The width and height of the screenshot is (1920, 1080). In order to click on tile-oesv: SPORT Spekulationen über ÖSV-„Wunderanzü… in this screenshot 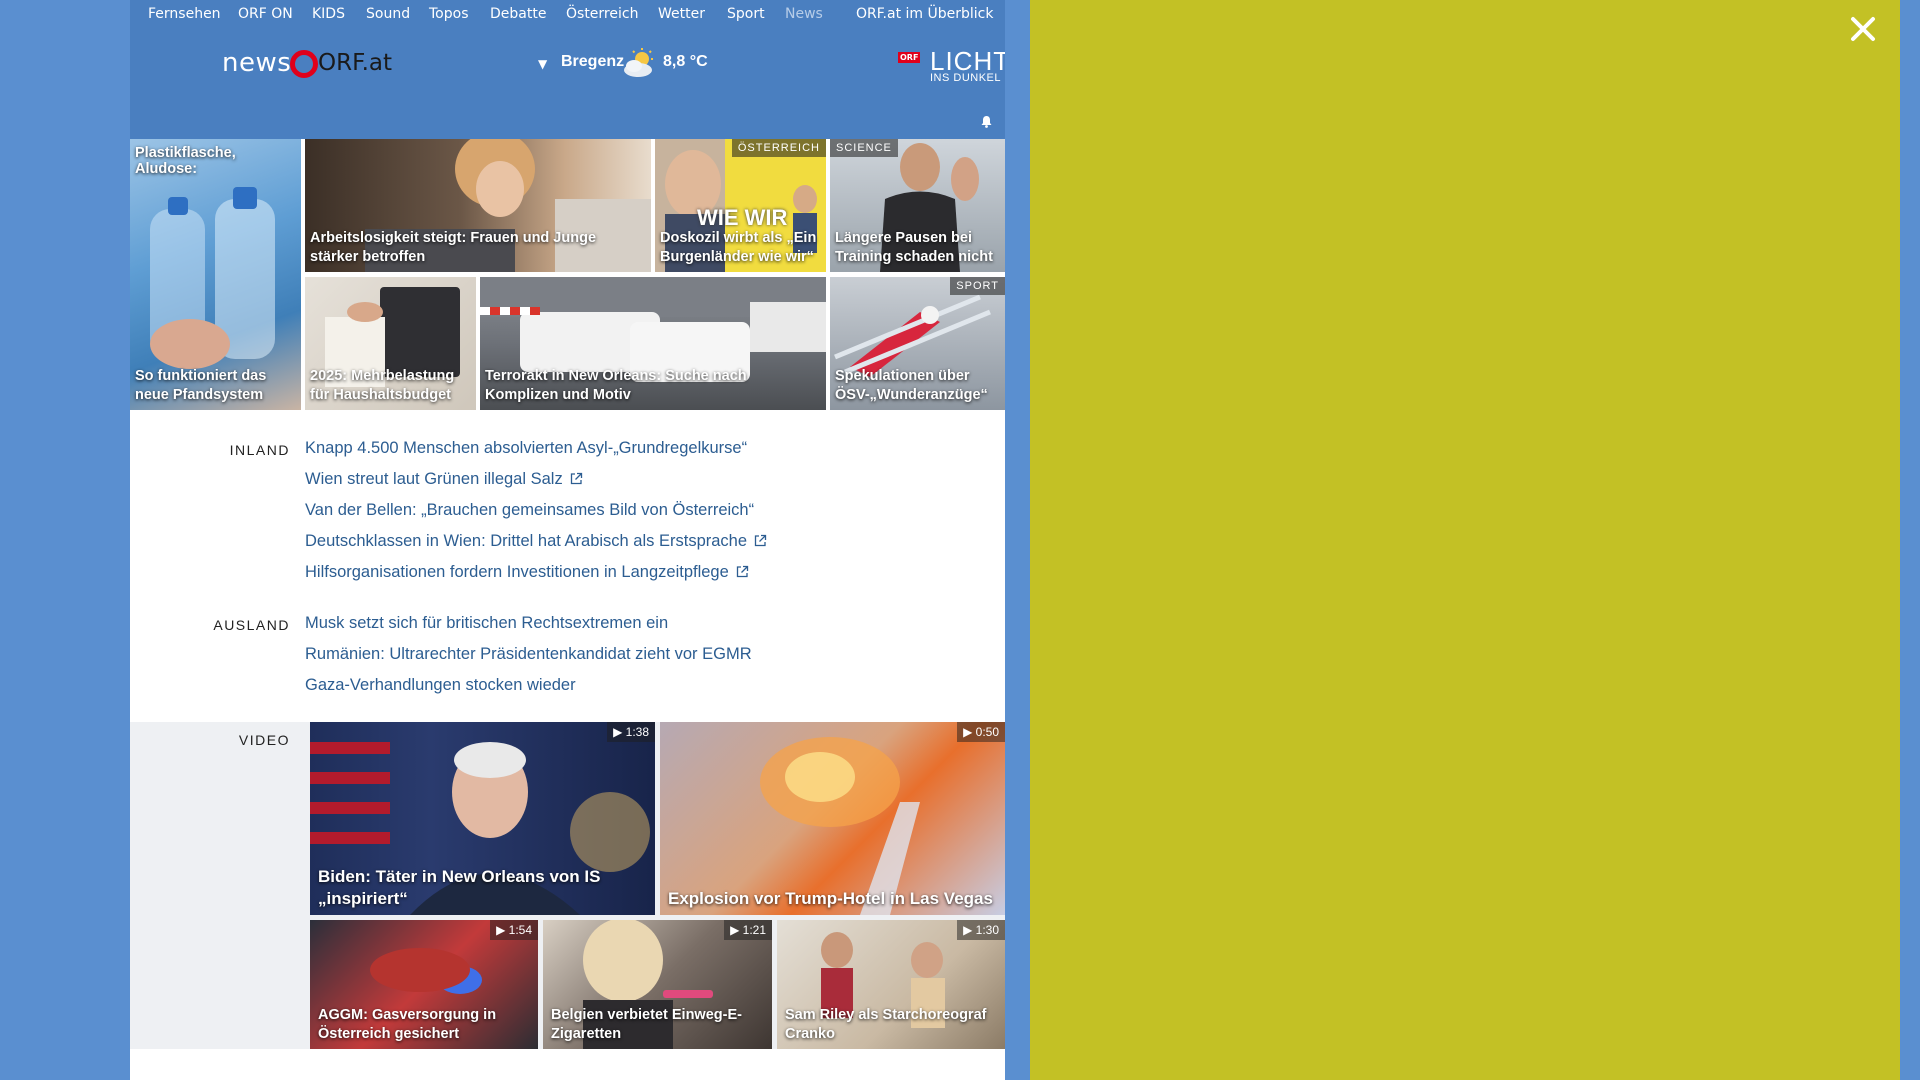, I will do `click(917, 343)`.